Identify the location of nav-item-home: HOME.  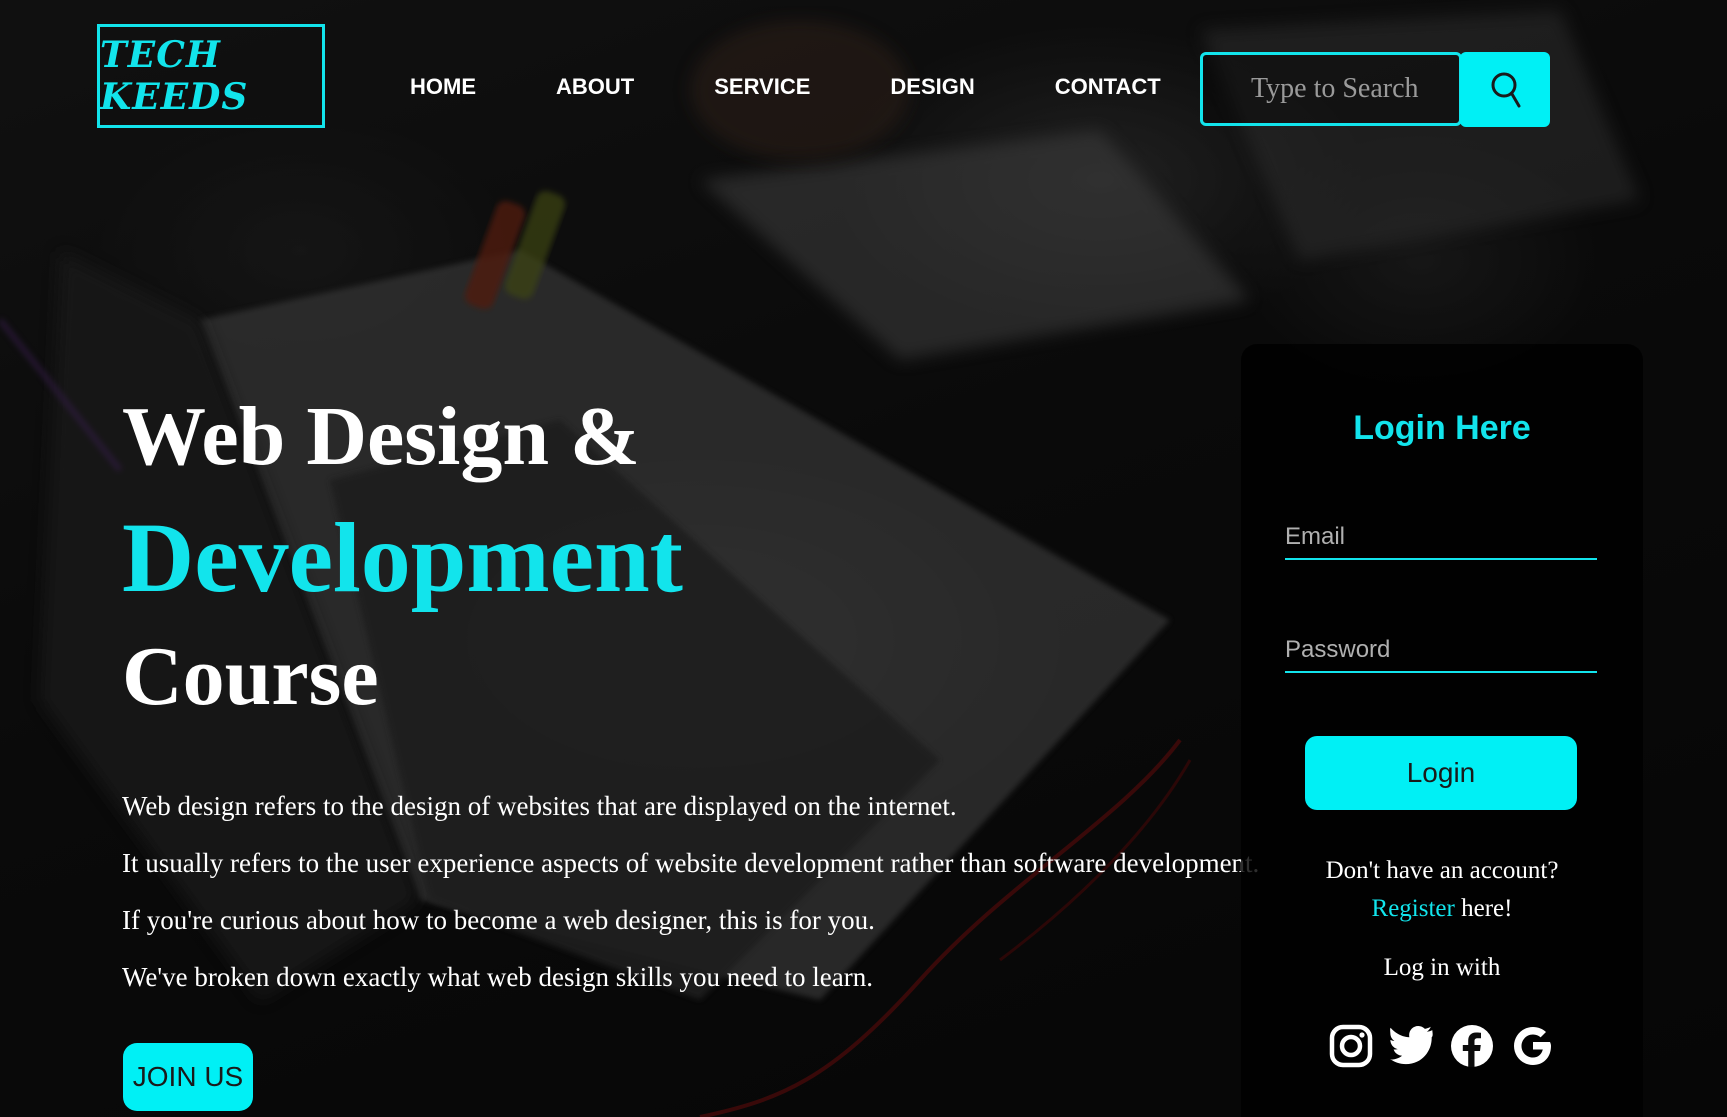
(443, 87).